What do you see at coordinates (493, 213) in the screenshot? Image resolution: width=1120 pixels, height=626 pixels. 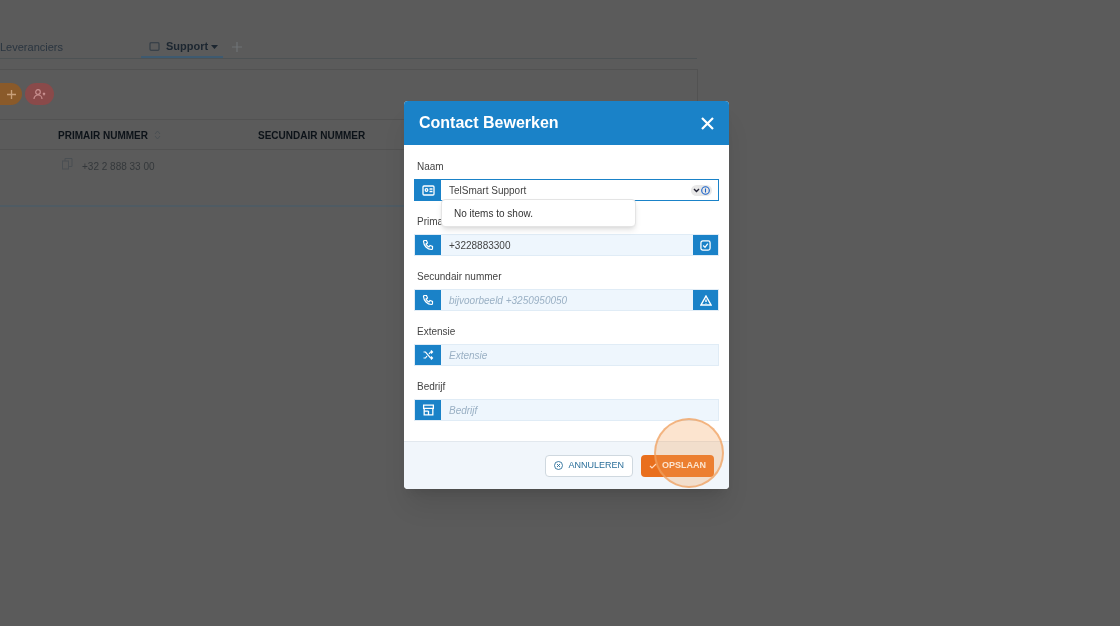 I see `dropdown-message: No items to show.` at bounding box center [493, 213].